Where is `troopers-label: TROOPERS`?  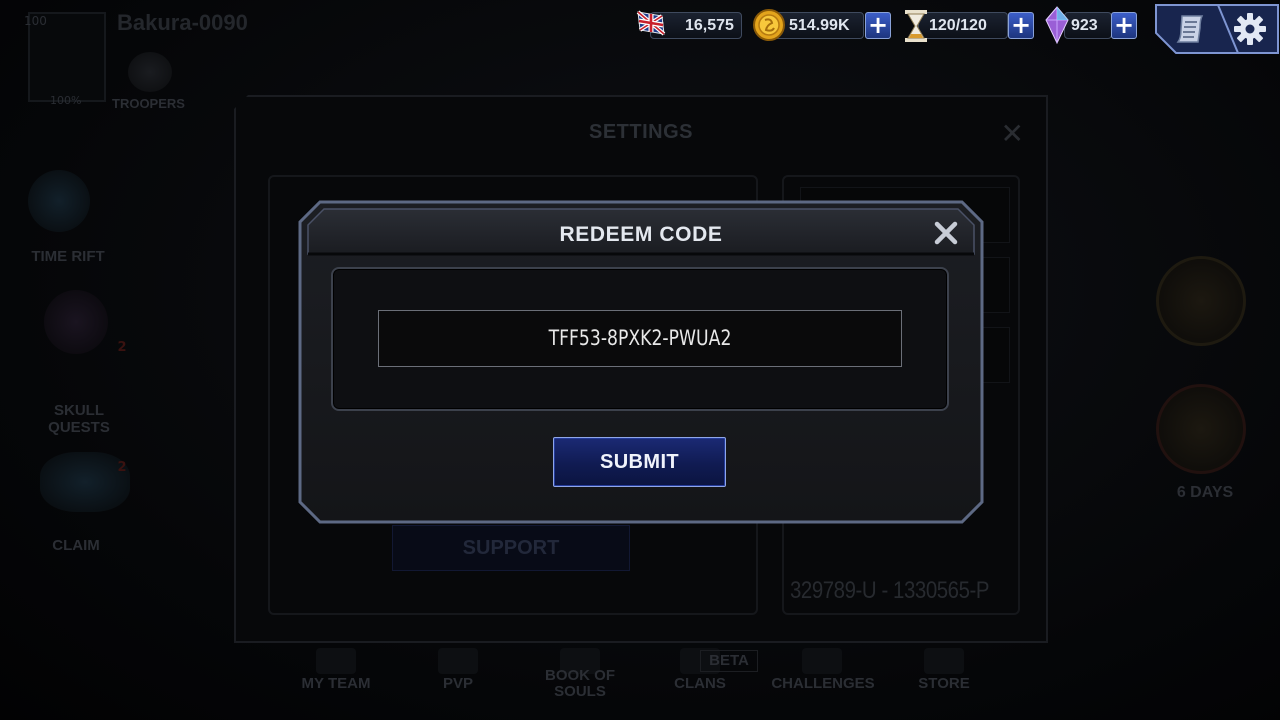
troopers-label: TROOPERS is located at coordinates (148, 103).